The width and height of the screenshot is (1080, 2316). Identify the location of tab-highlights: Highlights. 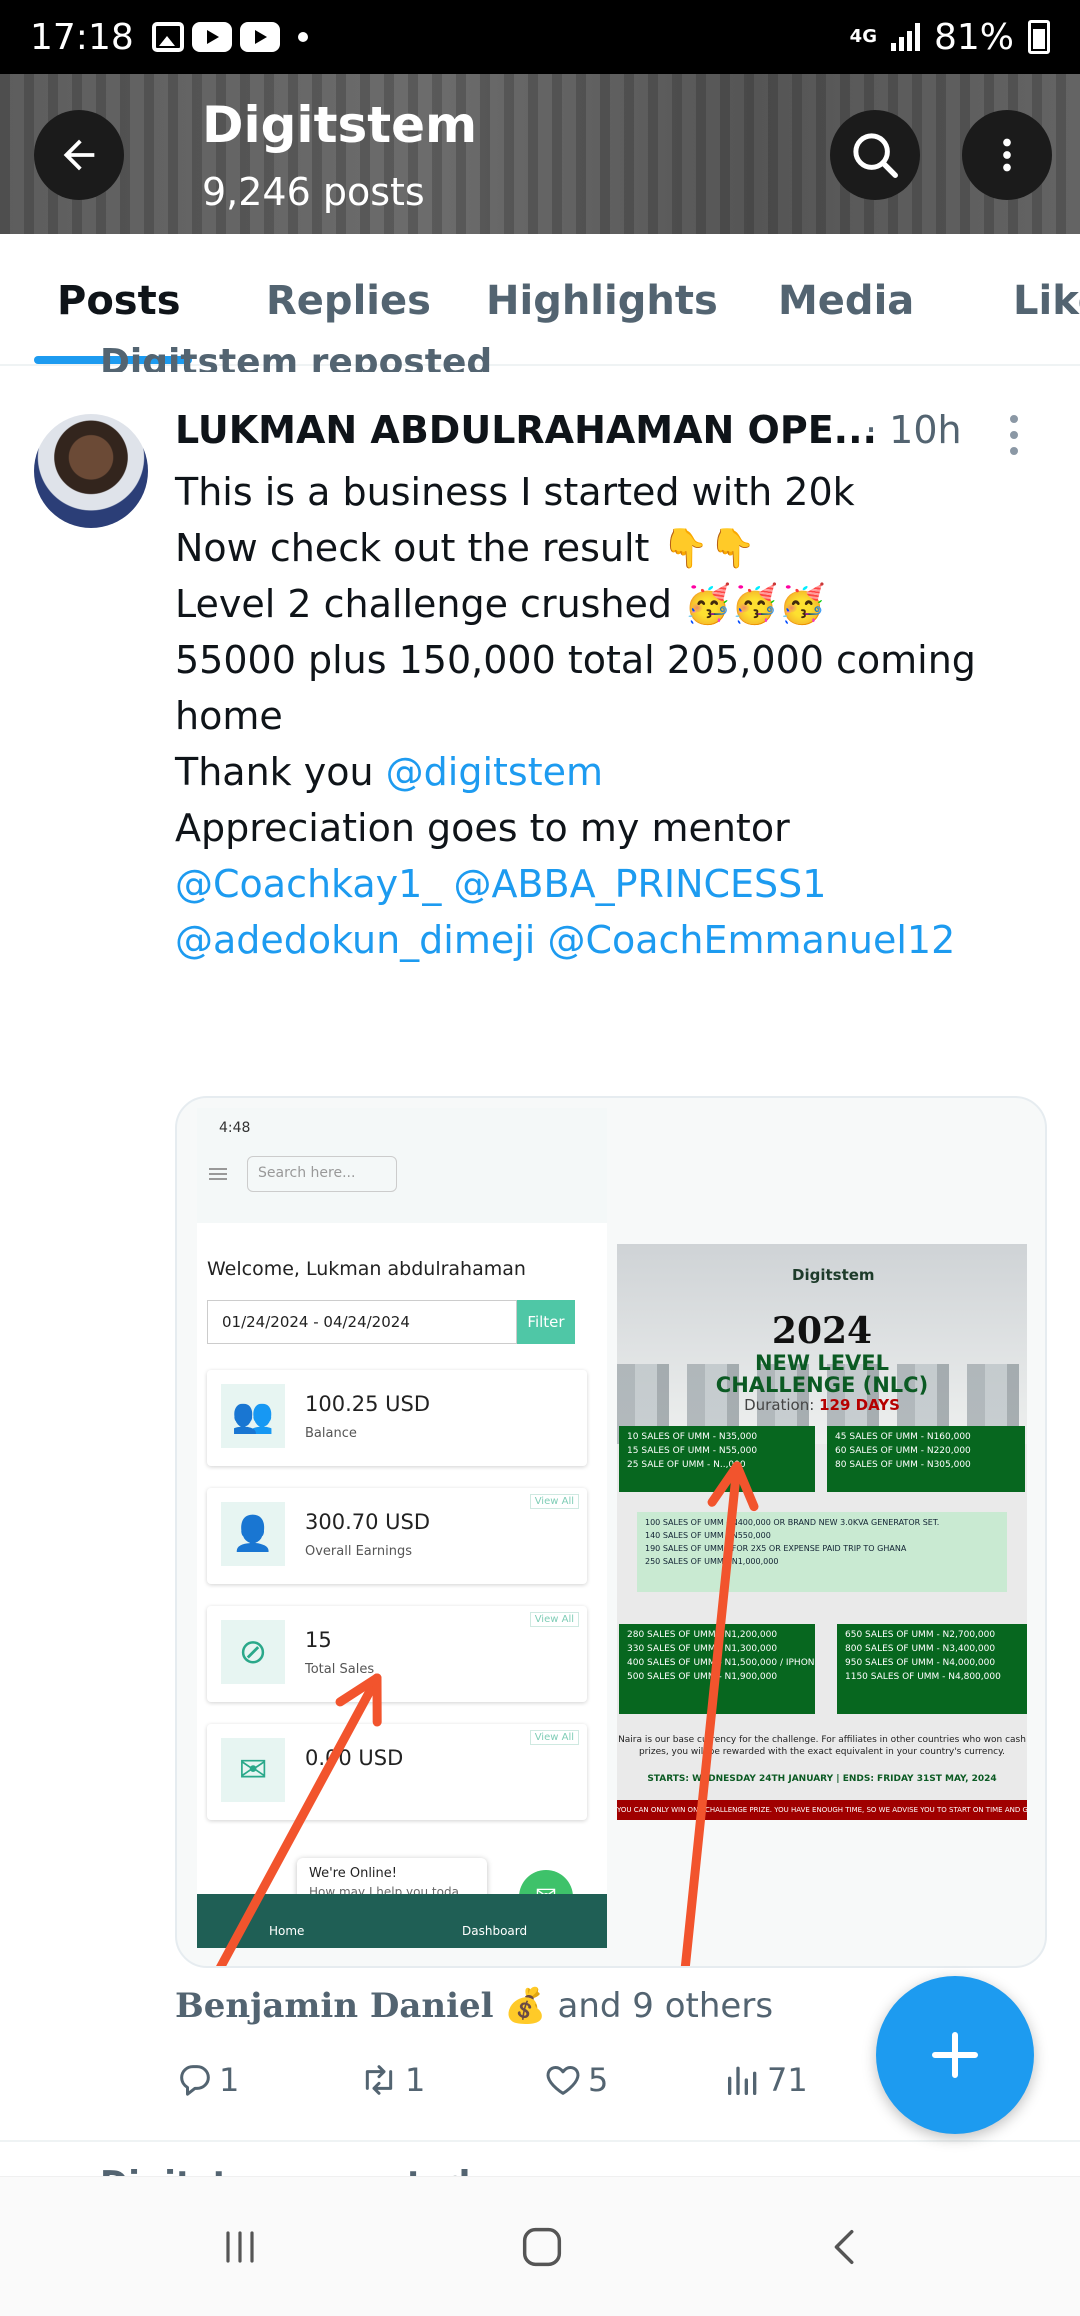
(602, 301).